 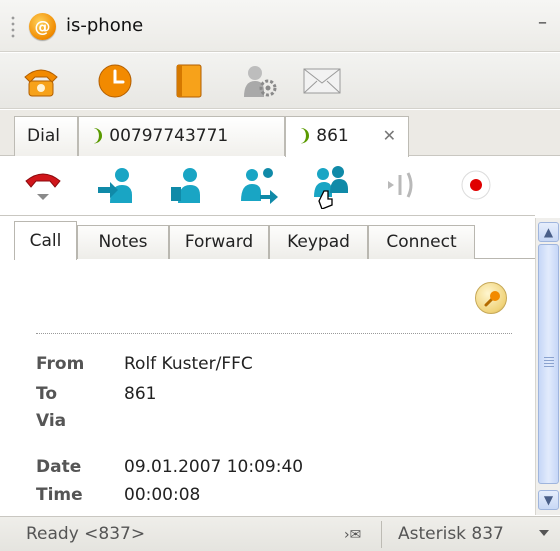 I want to click on scroll-down-button: ▼, so click(x=548, y=500).